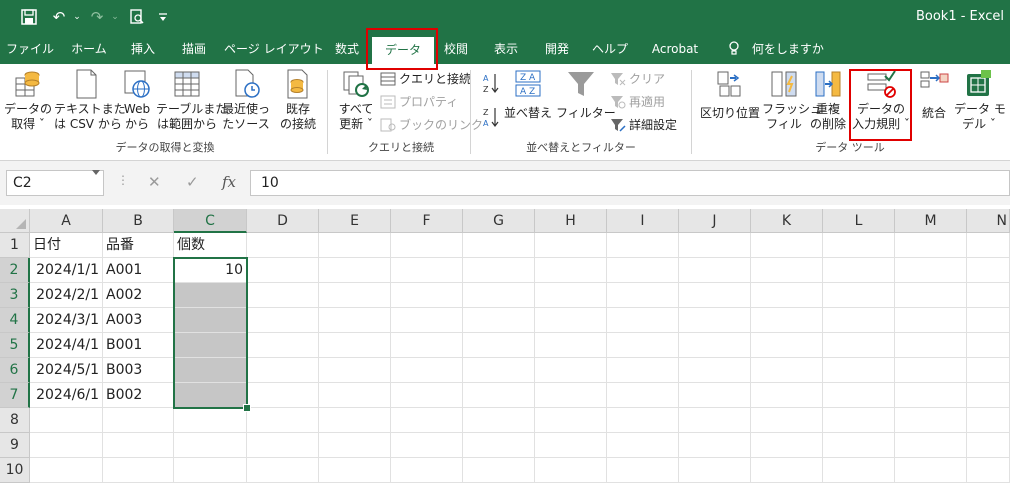 Image resolution: width=1010 pixels, height=492 pixels. Describe the element at coordinates (931, 320) in the screenshot. I see `cell-m4` at that location.